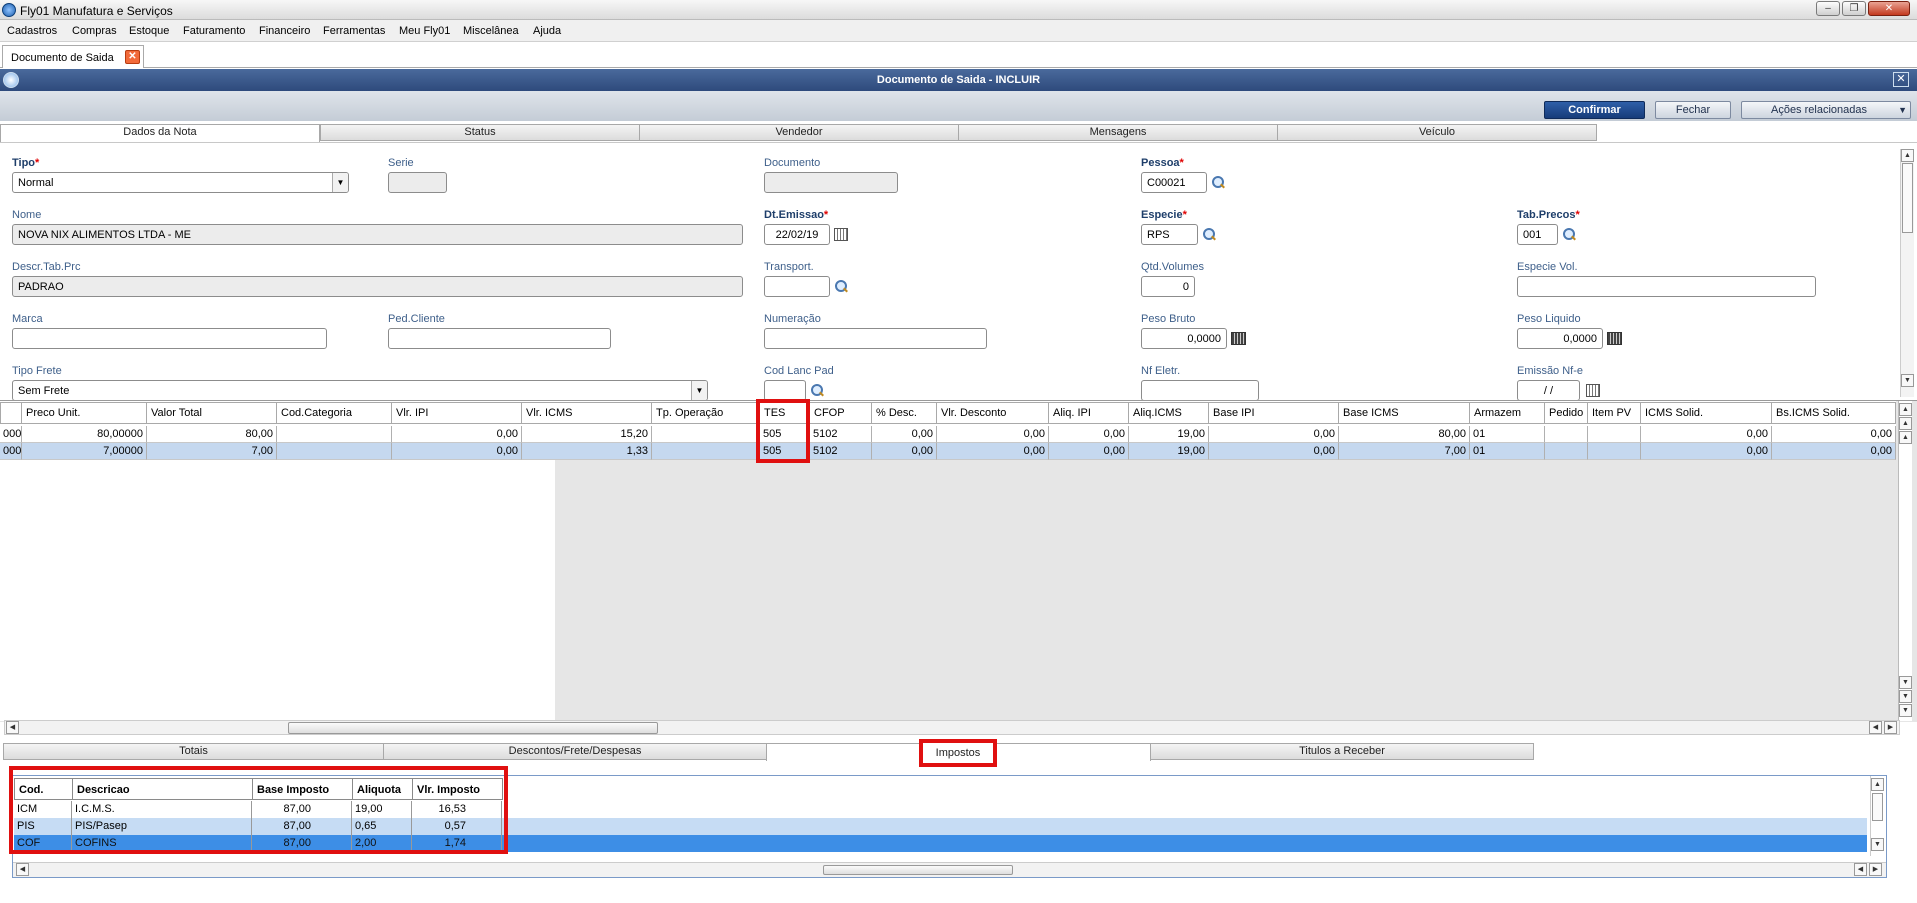  What do you see at coordinates (1614, 413) in the screenshot?
I see `grid-header-itempv: Item PV` at bounding box center [1614, 413].